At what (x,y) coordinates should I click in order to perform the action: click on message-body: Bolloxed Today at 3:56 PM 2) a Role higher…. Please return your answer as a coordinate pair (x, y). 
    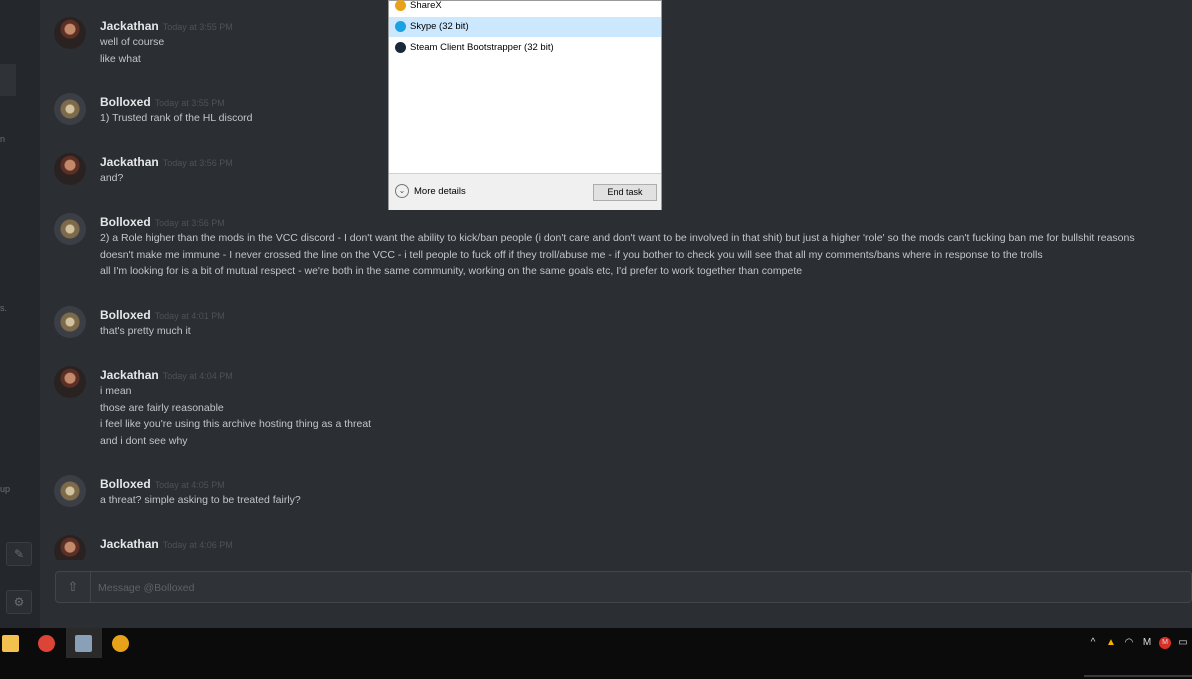
    Looking at the image, I should click on (617, 246).